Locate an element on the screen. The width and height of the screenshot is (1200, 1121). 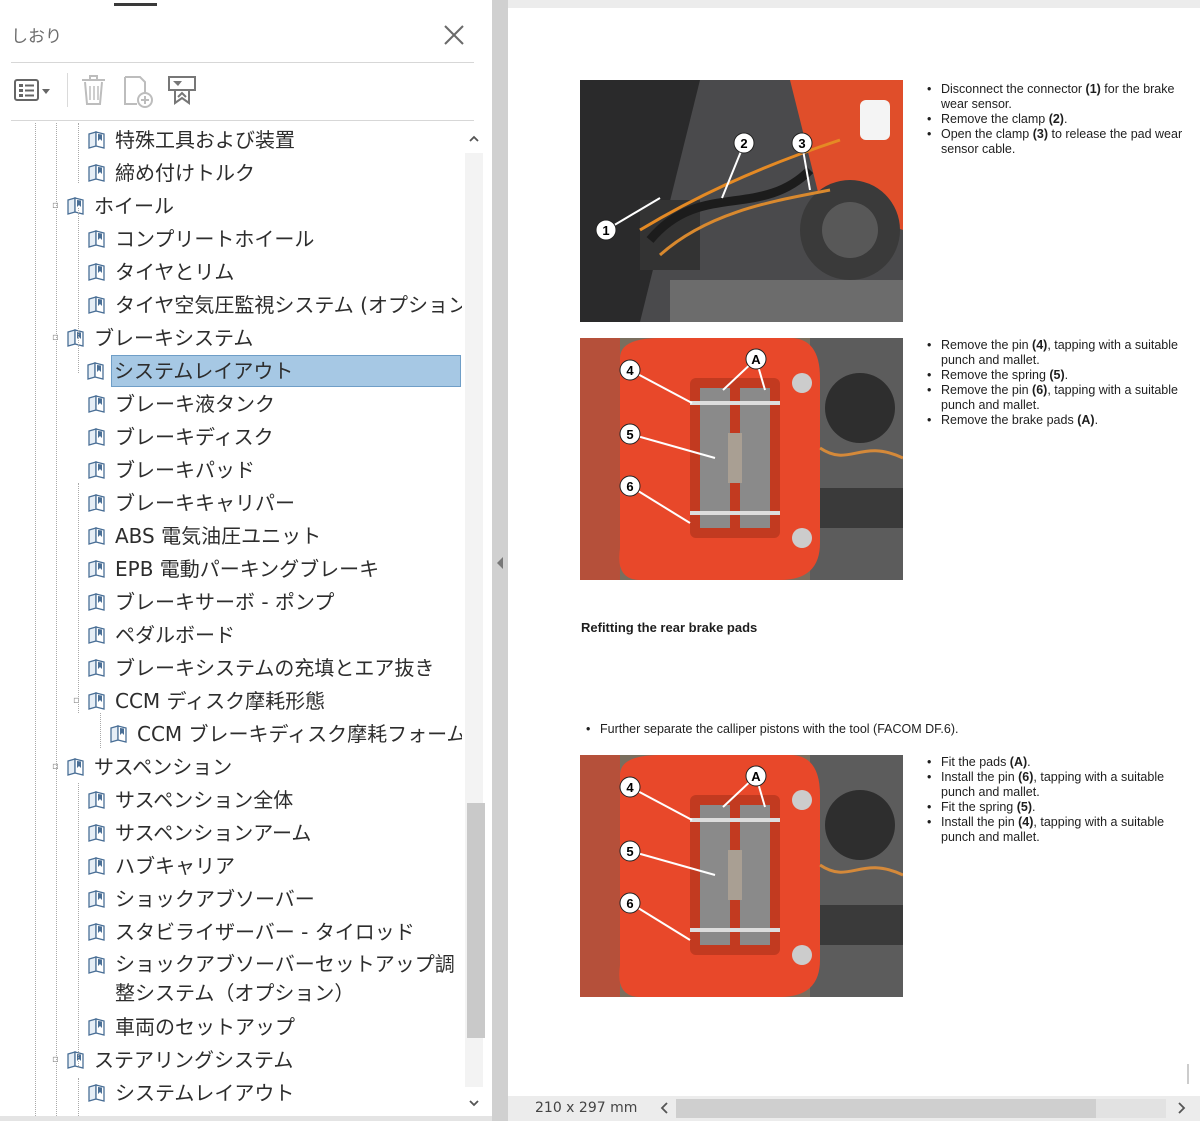
scroll-down-button is located at coordinates (474, 1102).